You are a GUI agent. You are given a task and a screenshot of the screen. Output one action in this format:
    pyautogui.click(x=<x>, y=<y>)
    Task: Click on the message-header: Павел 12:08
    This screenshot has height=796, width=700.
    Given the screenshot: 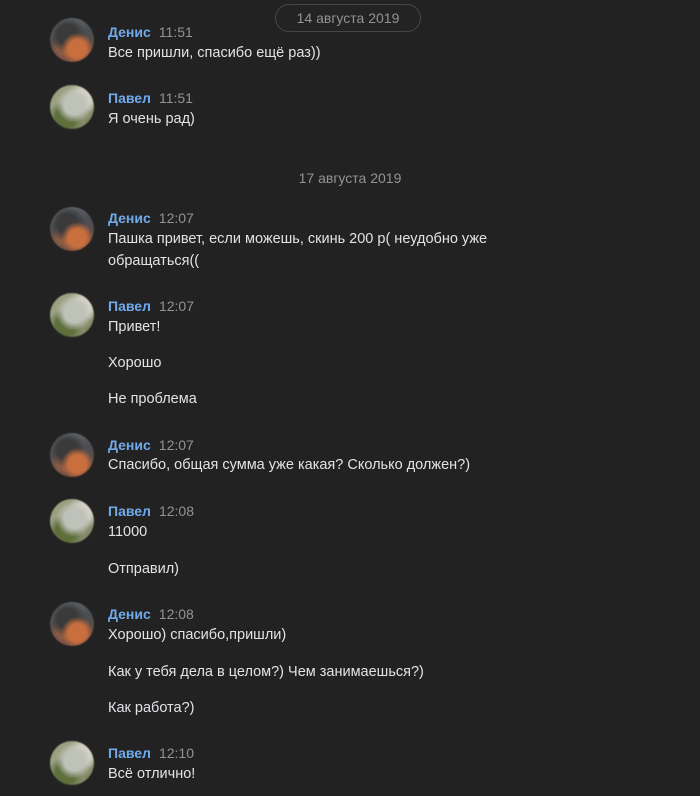 What is the action you would take?
    pyautogui.click(x=151, y=511)
    